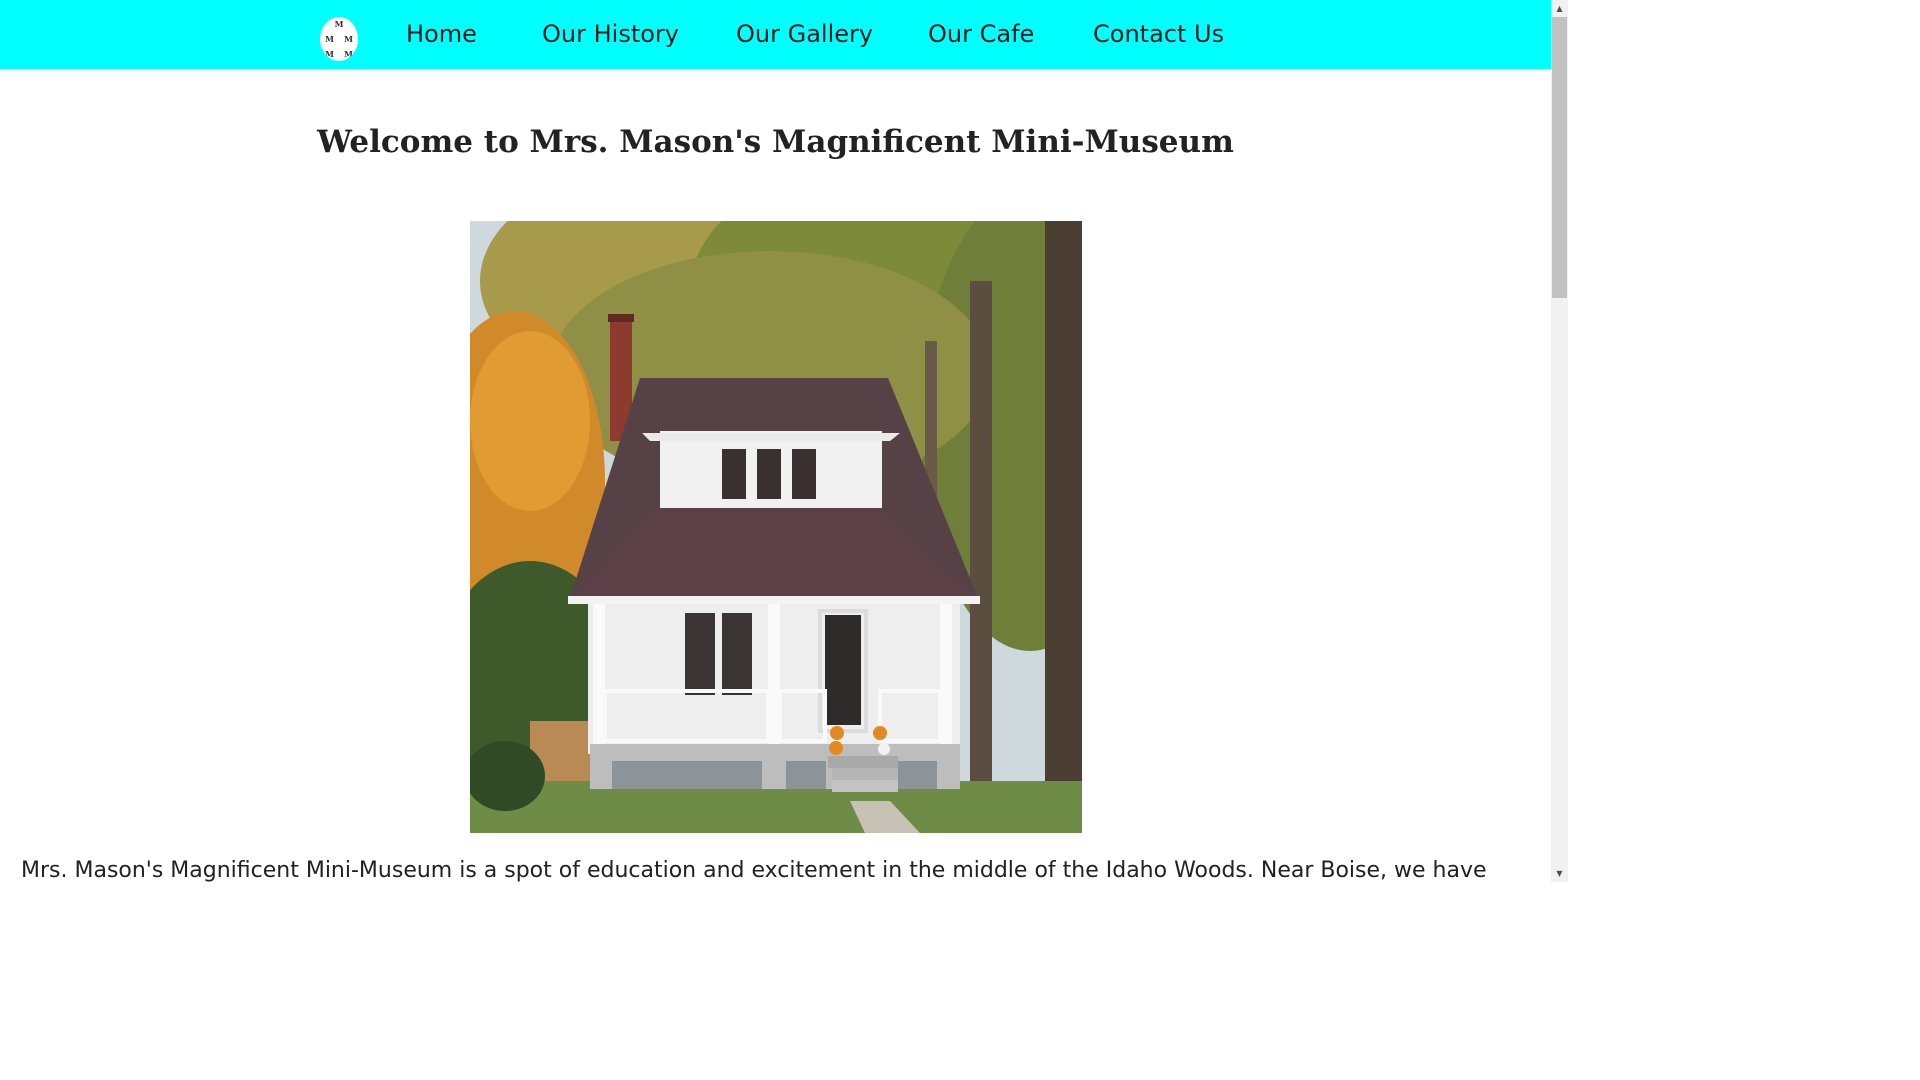  What do you see at coordinates (804, 34) in the screenshot?
I see `nav-link-our-gallery: Our Gallery` at bounding box center [804, 34].